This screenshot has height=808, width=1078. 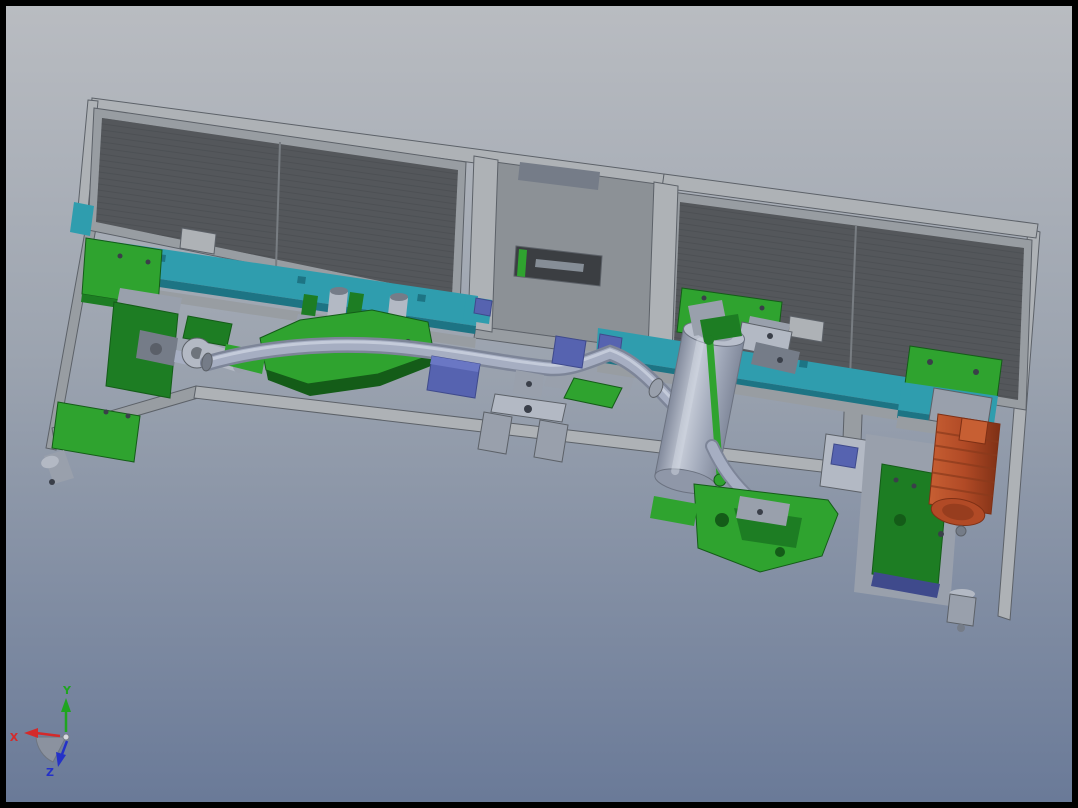 What do you see at coordinates (961, 531) in the screenshot?
I see `motor-shaft` at bounding box center [961, 531].